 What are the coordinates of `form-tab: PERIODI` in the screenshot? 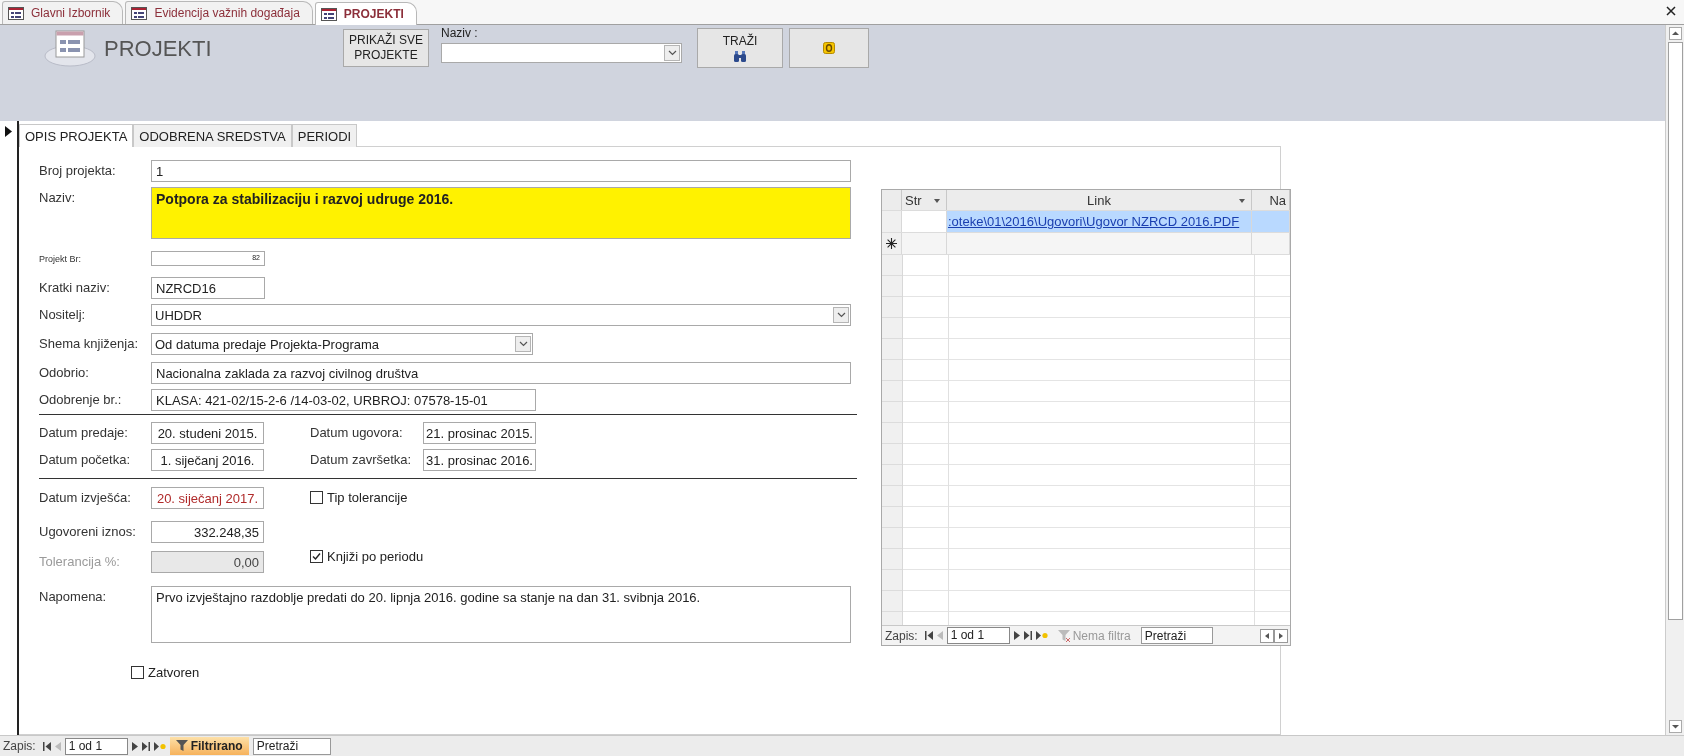 It's located at (324, 135).